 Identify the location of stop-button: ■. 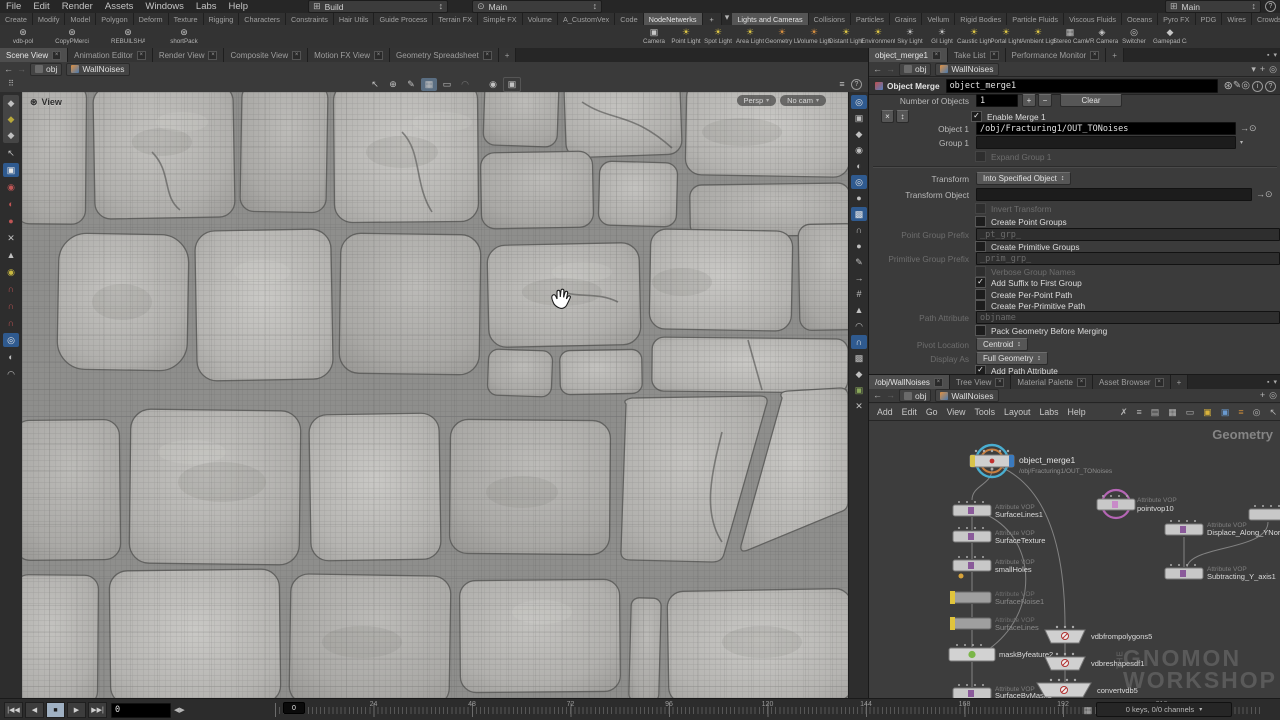
(55, 710).